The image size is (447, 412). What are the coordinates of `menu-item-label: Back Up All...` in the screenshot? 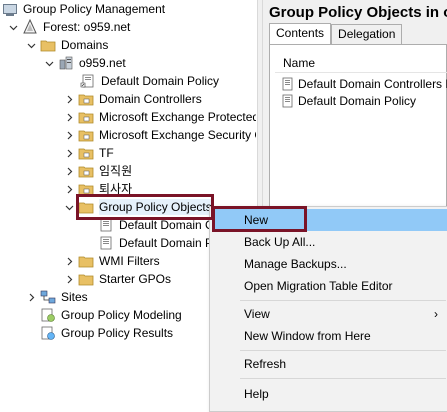 It's located at (280, 242).